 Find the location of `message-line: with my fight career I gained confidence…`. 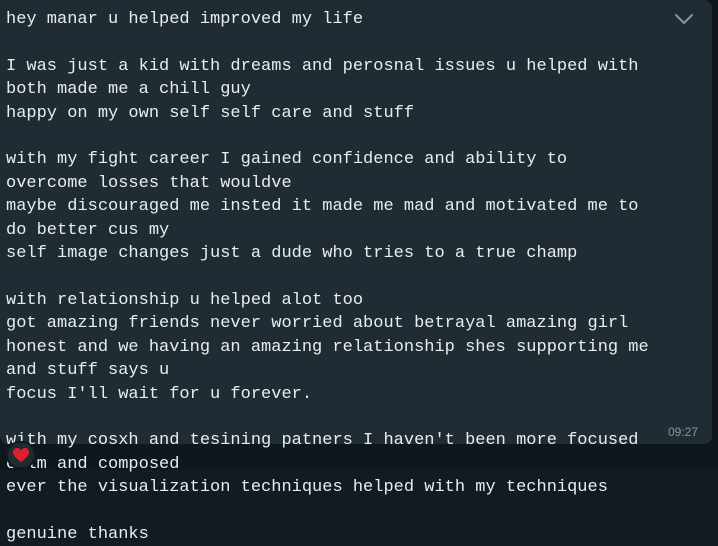

message-line: with my fight career I gained confidence… is located at coordinates (292, 171).